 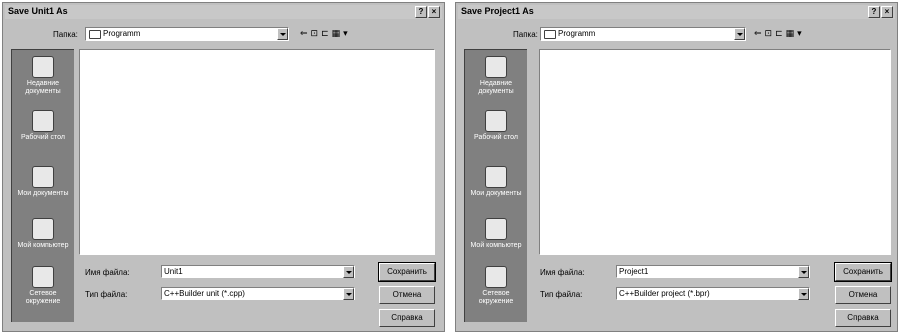 I want to click on filetype-select: C++Builder project (*.bpr), so click(x=713, y=293).